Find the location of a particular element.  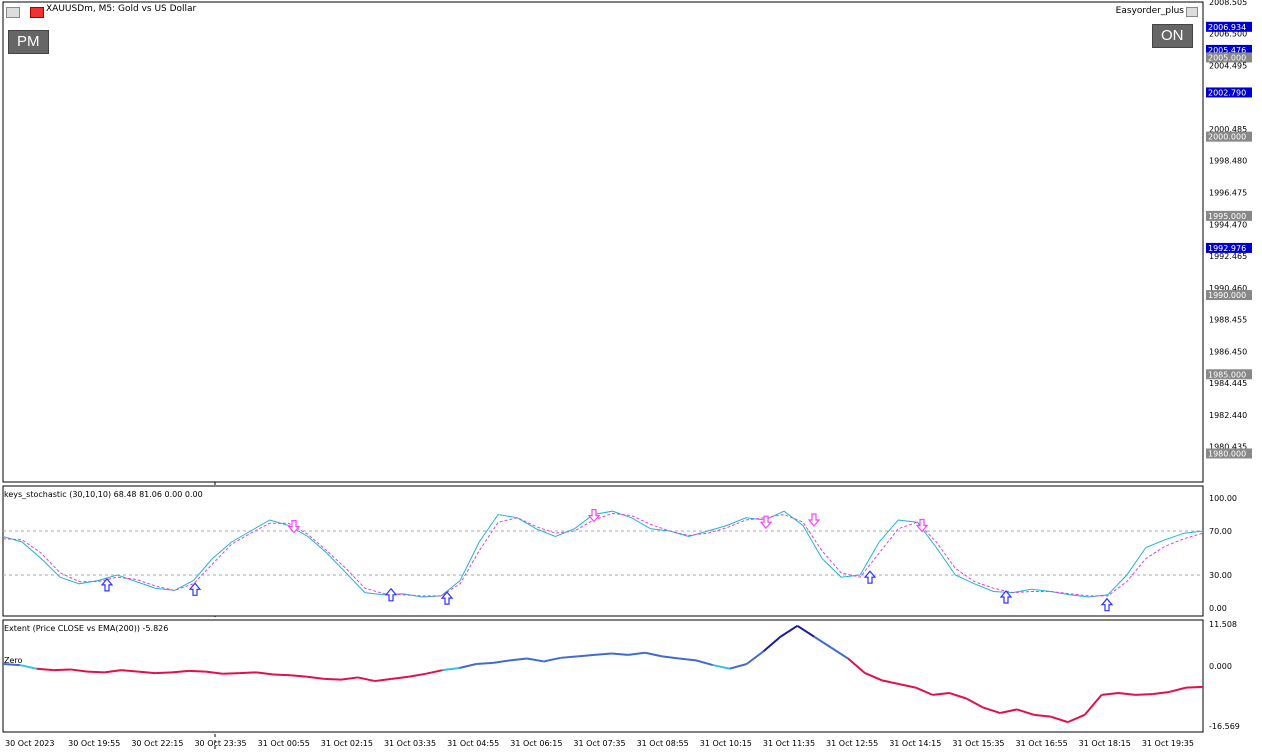

time-tick-11: 31 Oct 10:15 is located at coordinates (726, 743).